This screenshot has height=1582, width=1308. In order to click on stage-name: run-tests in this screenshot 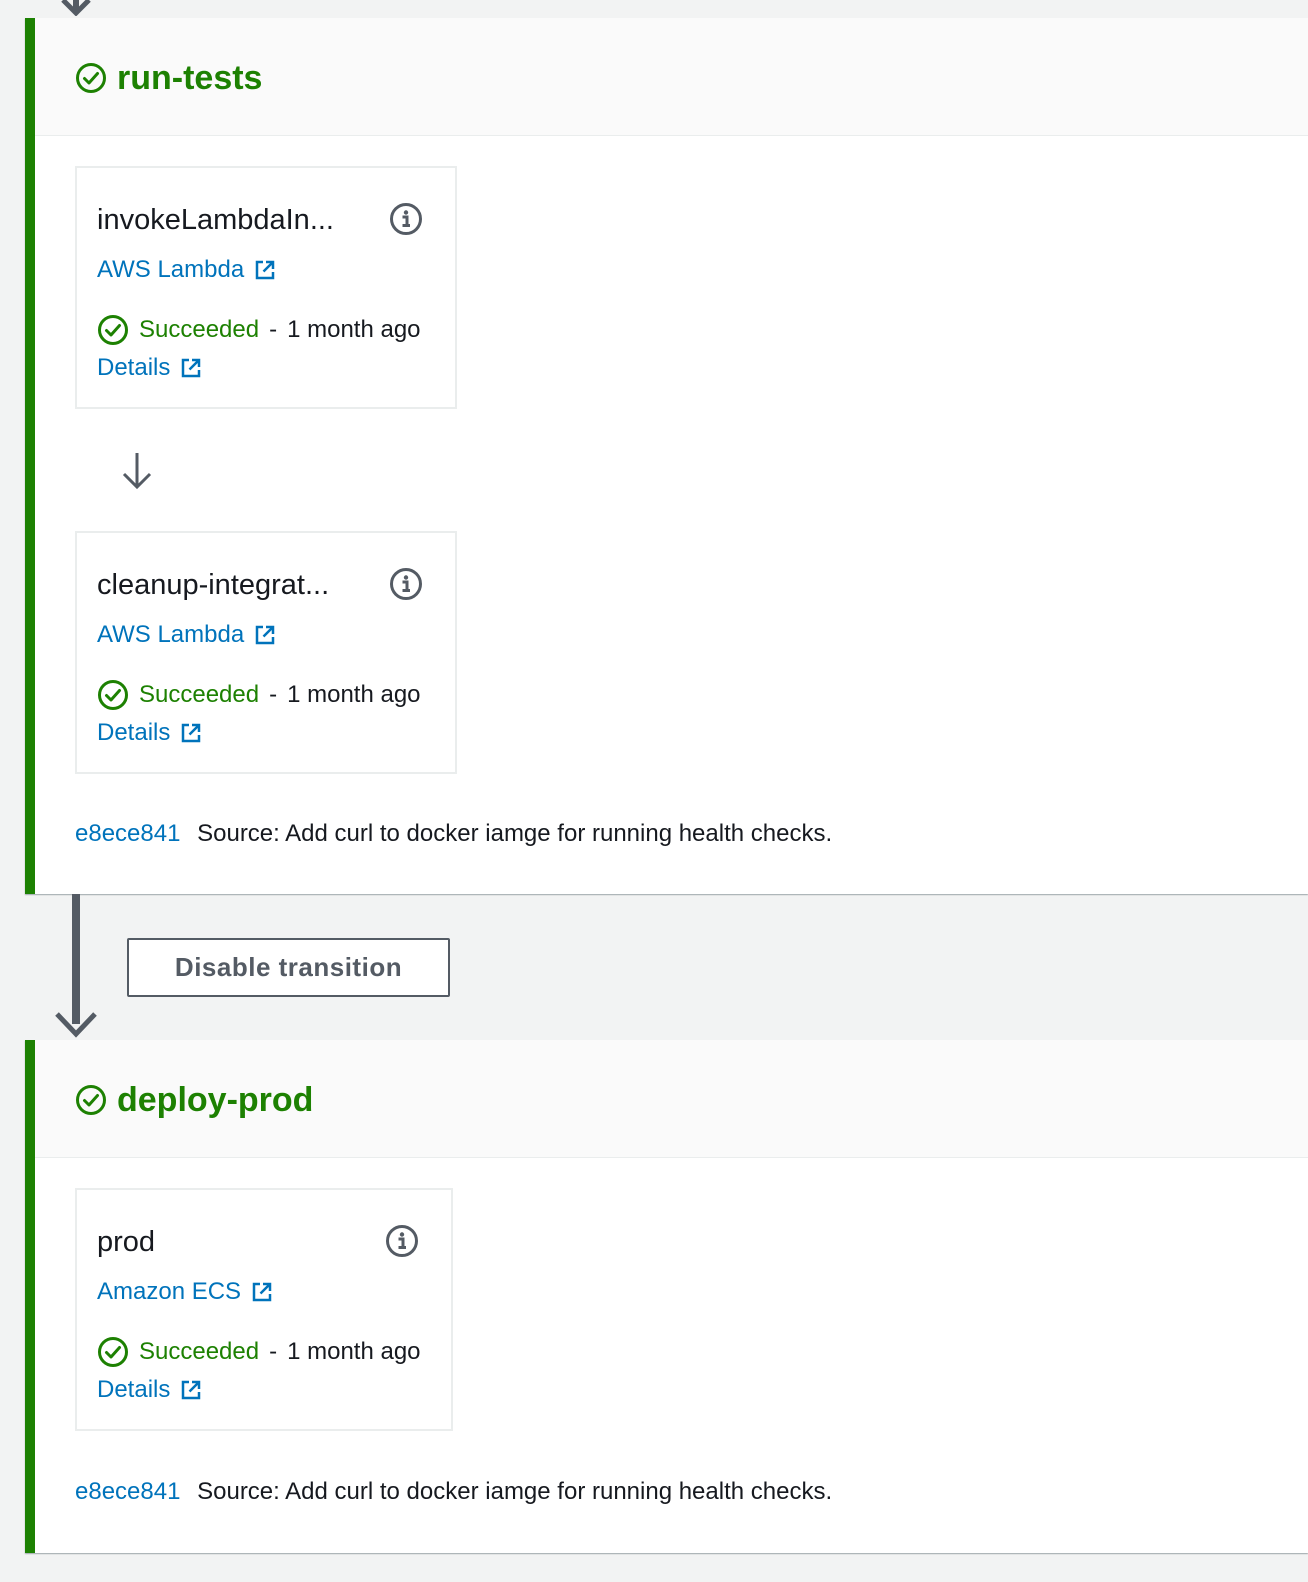, I will do `click(190, 78)`.